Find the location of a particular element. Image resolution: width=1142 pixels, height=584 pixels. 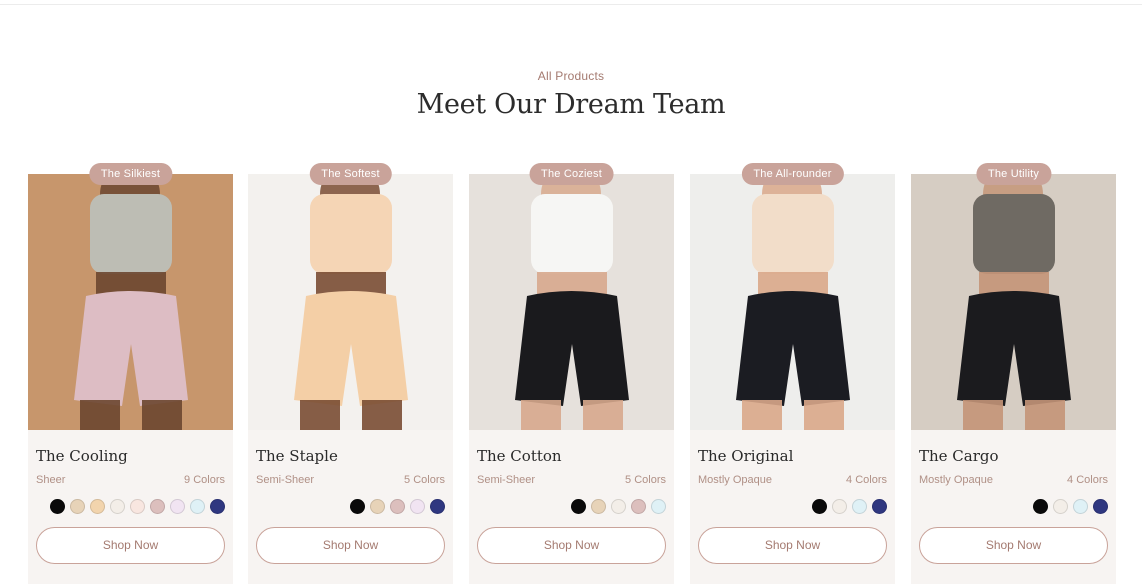

product-info: The Cotton Semi-Sheer 5 Colors Shop Now is located at coordinates (571, 507).